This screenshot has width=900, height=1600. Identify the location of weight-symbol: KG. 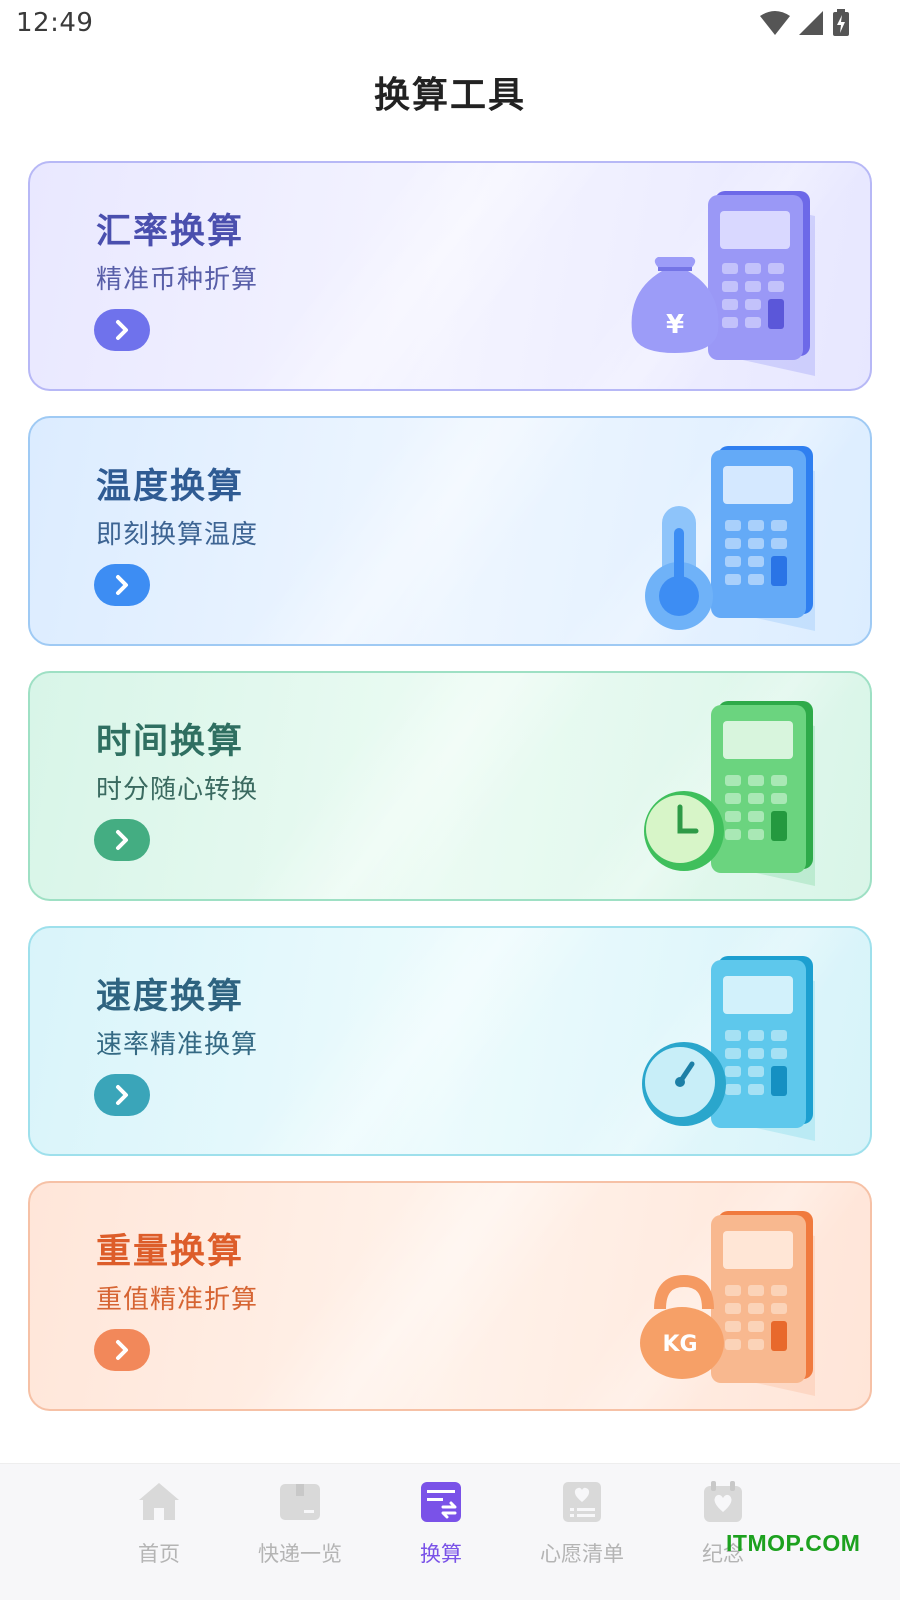
(679, 1344).